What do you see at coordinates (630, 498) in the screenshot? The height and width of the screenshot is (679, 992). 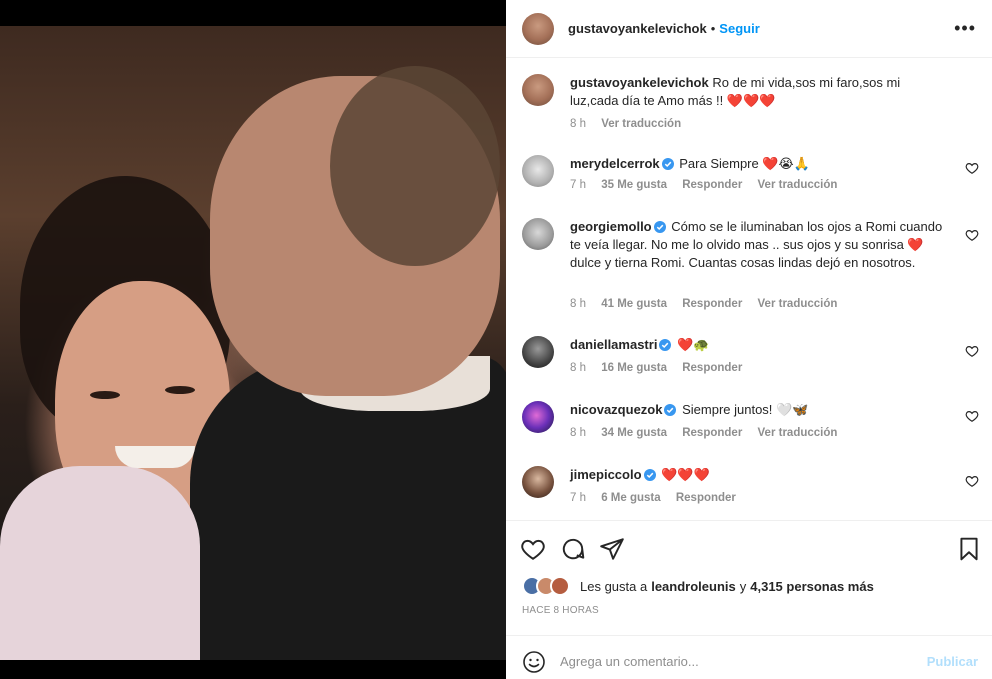 I see `comment-likes: 6 Me gusta` at bounding box center [630, 498].